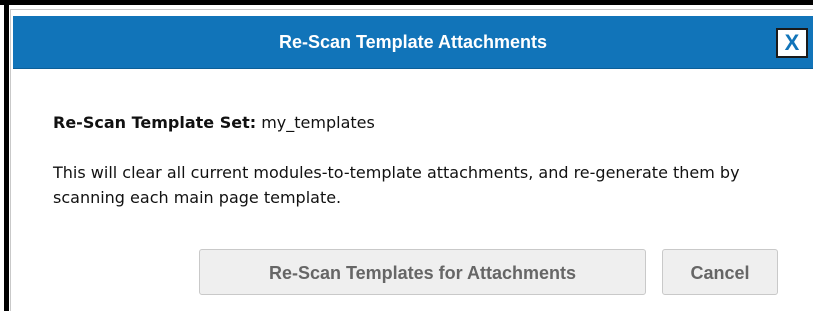  What do you see at coordinates (720, 272) in the screenshot?
I see `cancel-button: Cancel` at bounding box center [720, 272].